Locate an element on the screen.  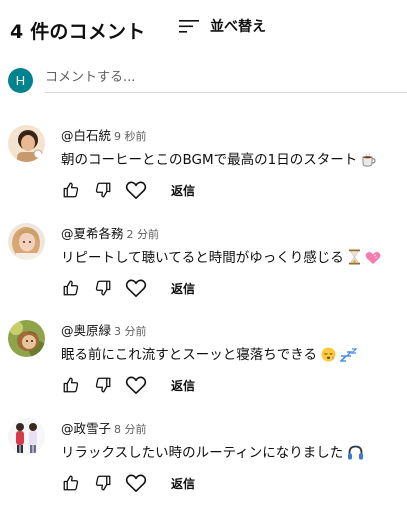
comment-text: 朝のコーヒーとこのBGMで最高の1日のスタート is located at coordinates (219, 159).